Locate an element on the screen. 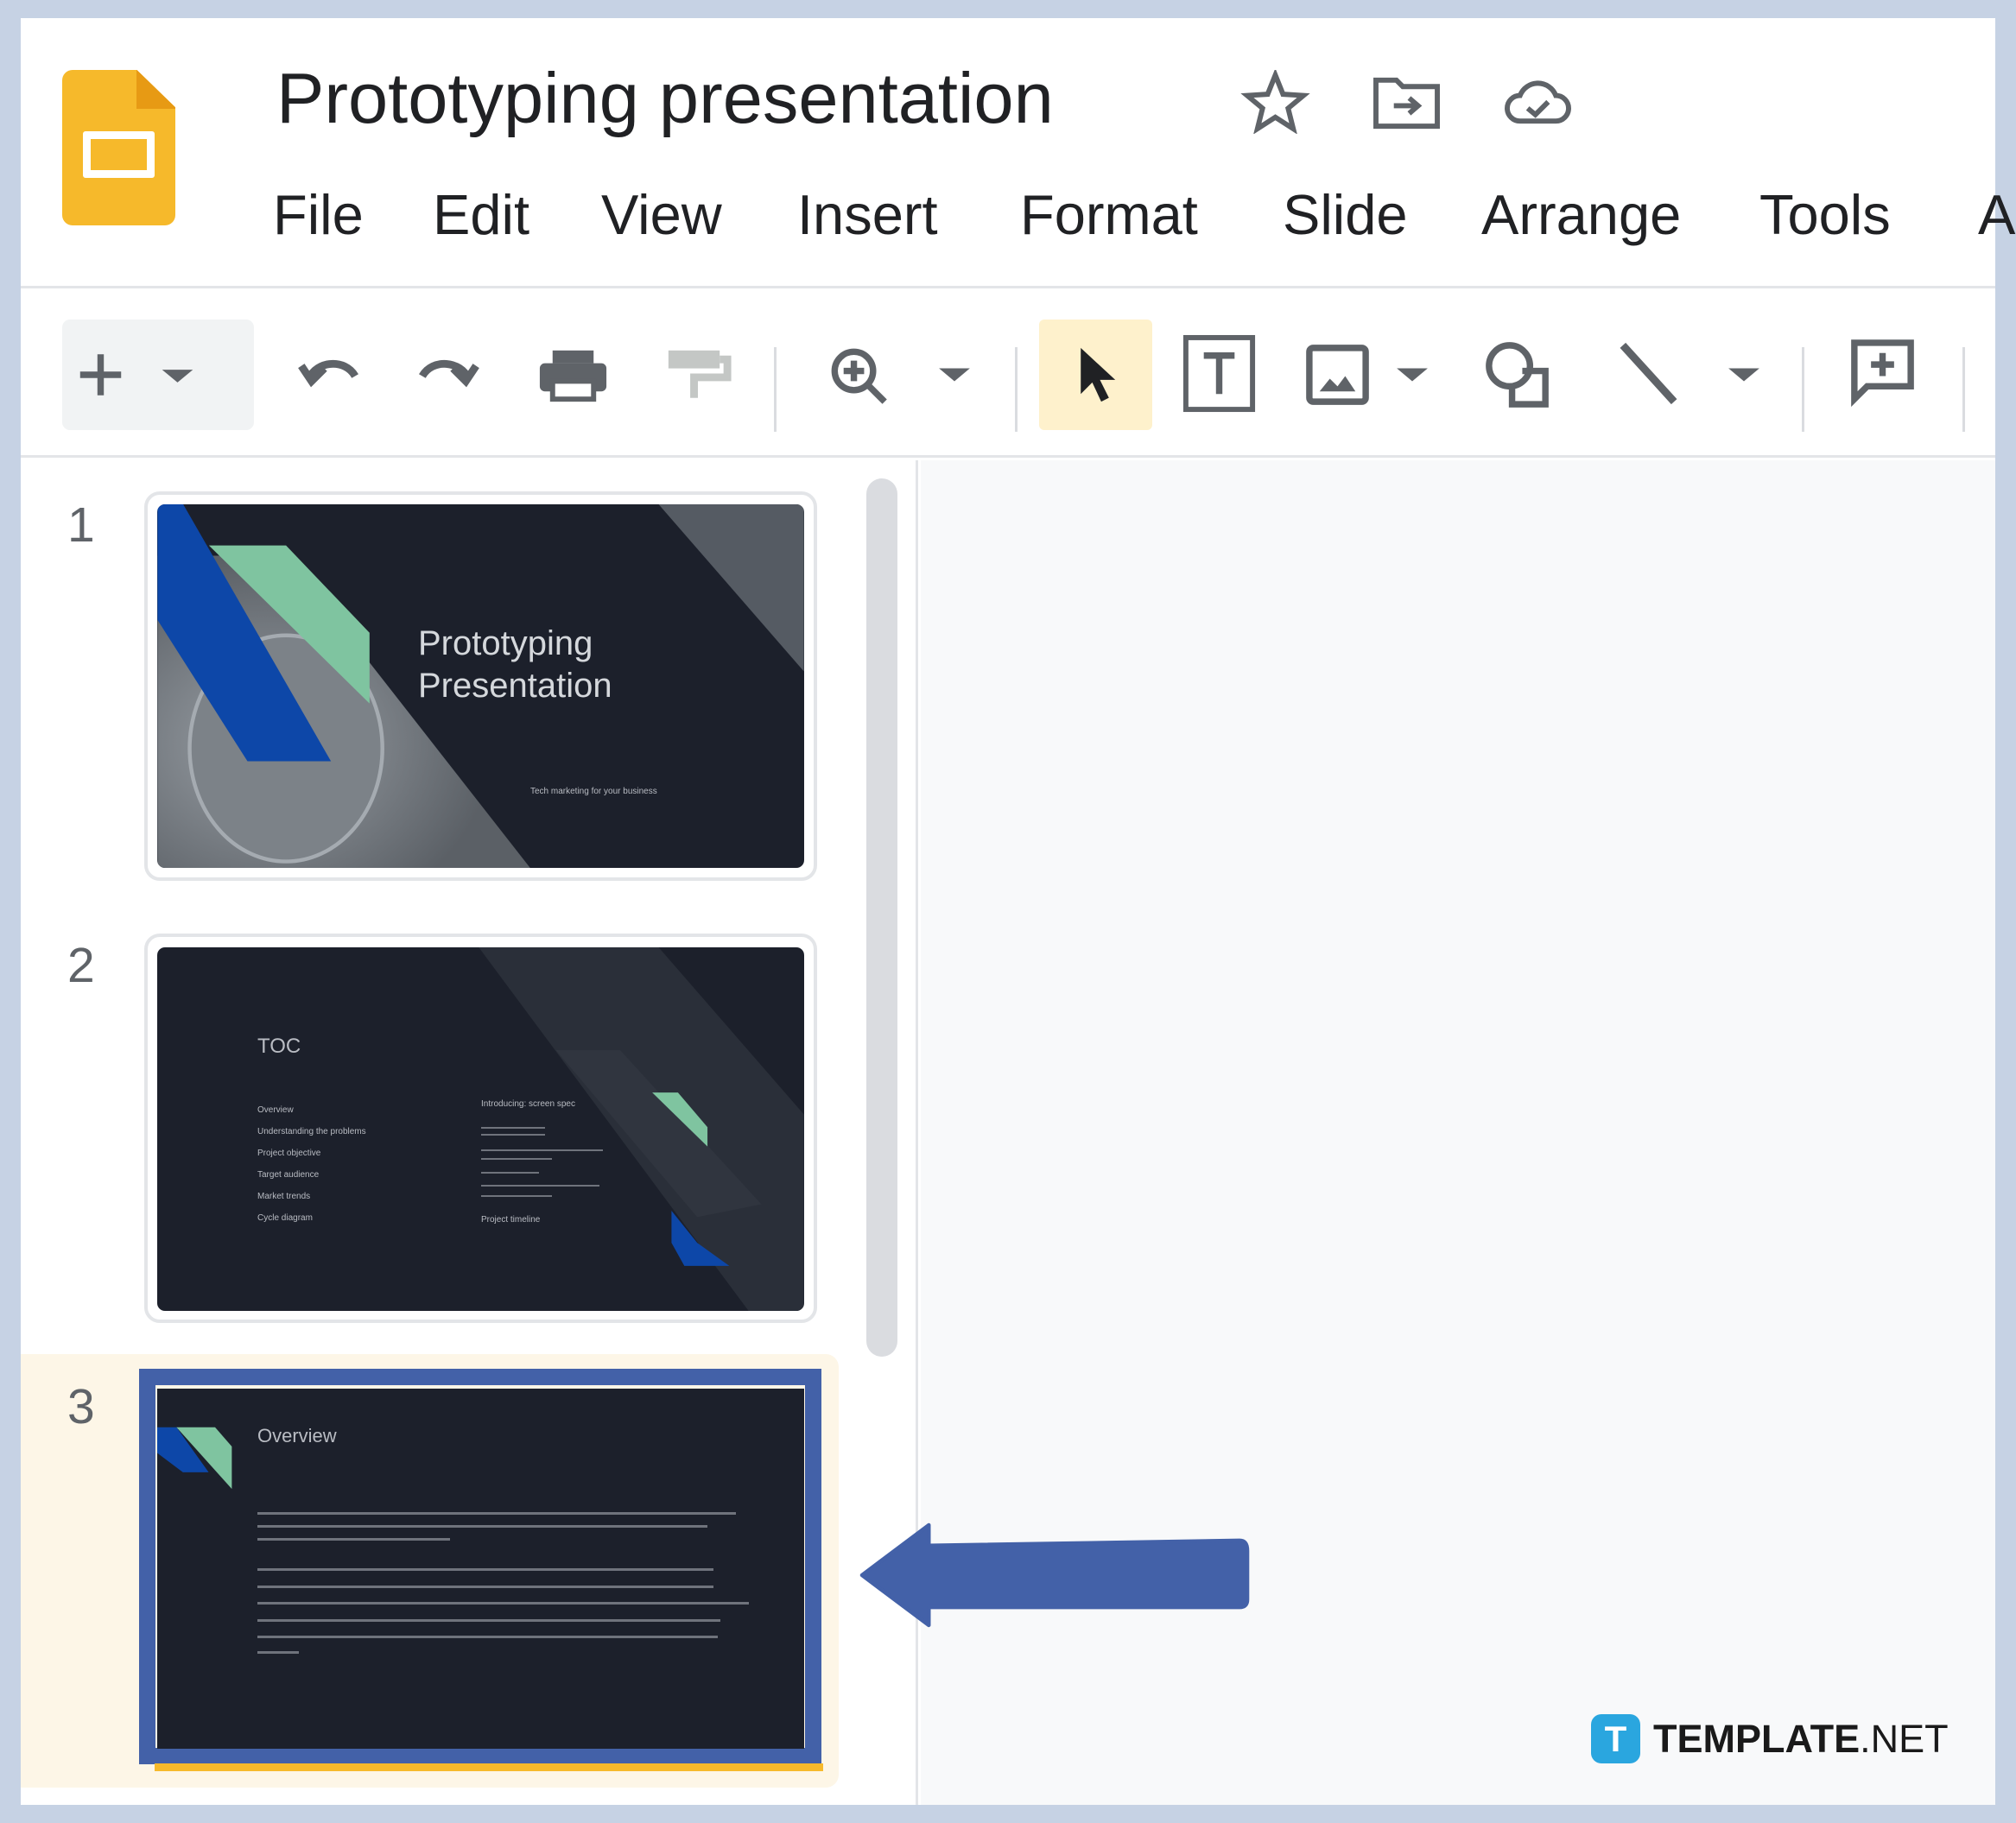 The image size is (2016, 1823). menu-view: View is located at coordinates (662, 214).